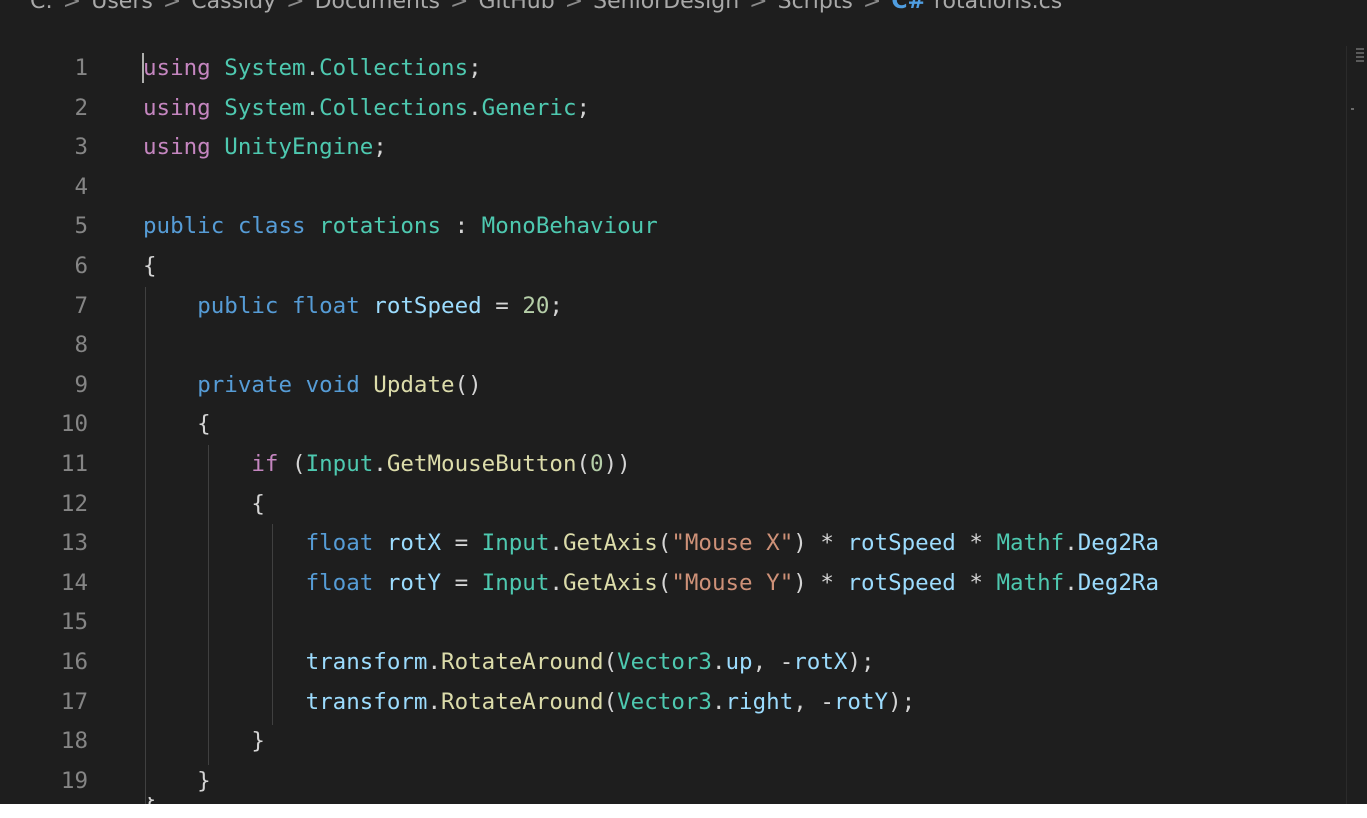  I want to click on code-token: System, so click(265, 107).